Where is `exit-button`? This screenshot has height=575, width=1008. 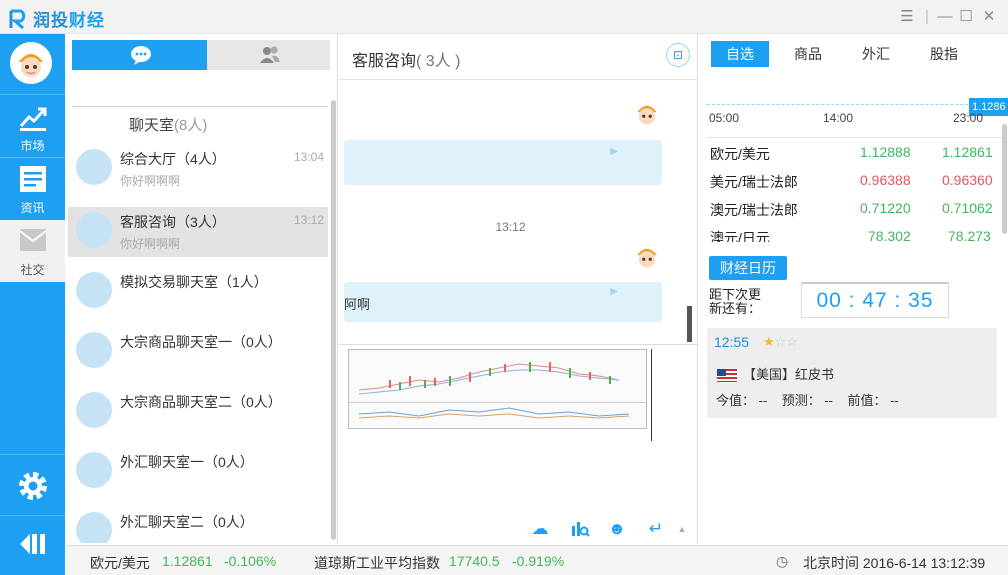
exit-button is located at coordinates (32, 546).